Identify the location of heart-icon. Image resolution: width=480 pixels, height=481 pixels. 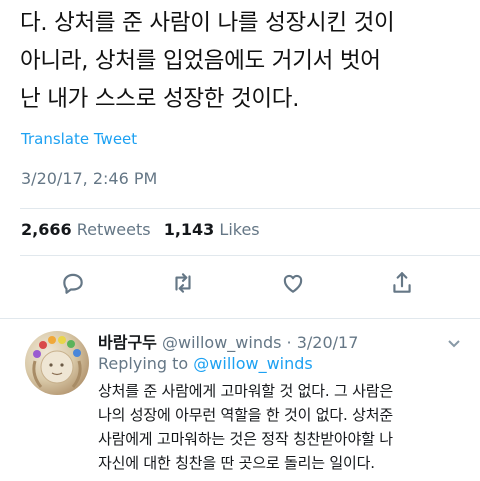
(293, 285).